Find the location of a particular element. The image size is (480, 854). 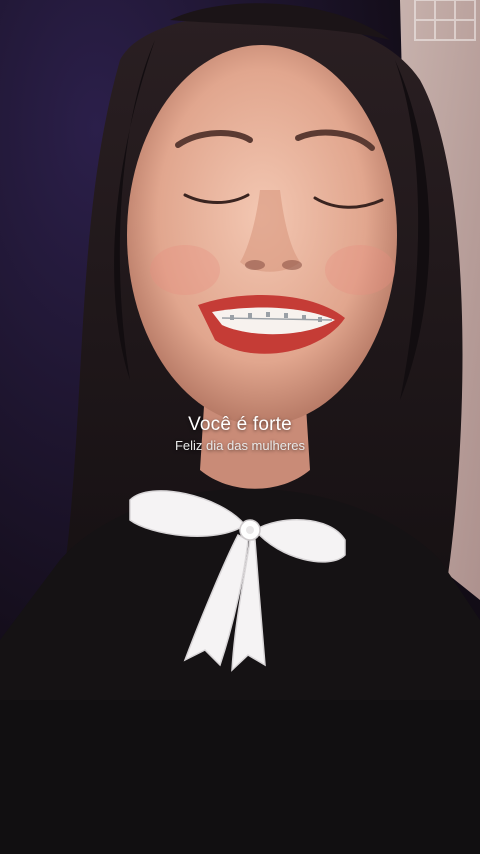

caption-title: Você é forte is located at coordinates (240, 424).